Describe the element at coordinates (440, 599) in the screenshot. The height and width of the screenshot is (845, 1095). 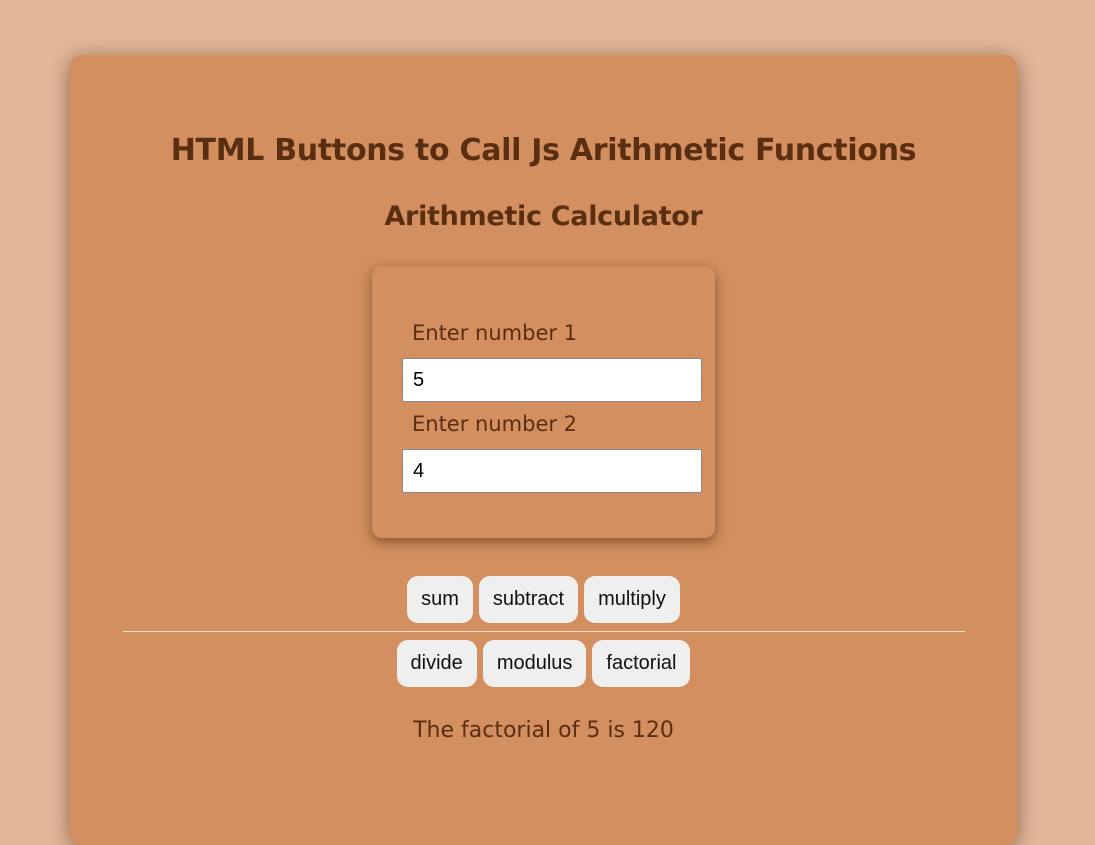
I see `sum-button: sum` at that location.